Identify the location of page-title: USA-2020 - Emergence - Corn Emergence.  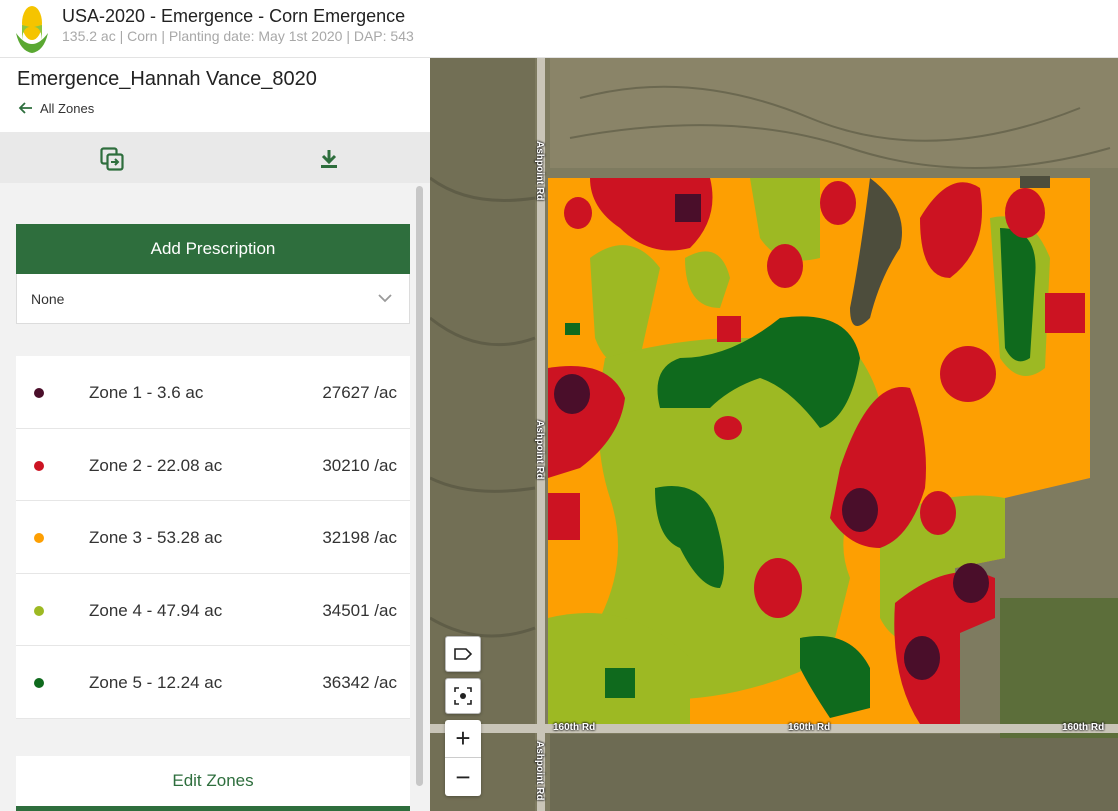
(234, 16).